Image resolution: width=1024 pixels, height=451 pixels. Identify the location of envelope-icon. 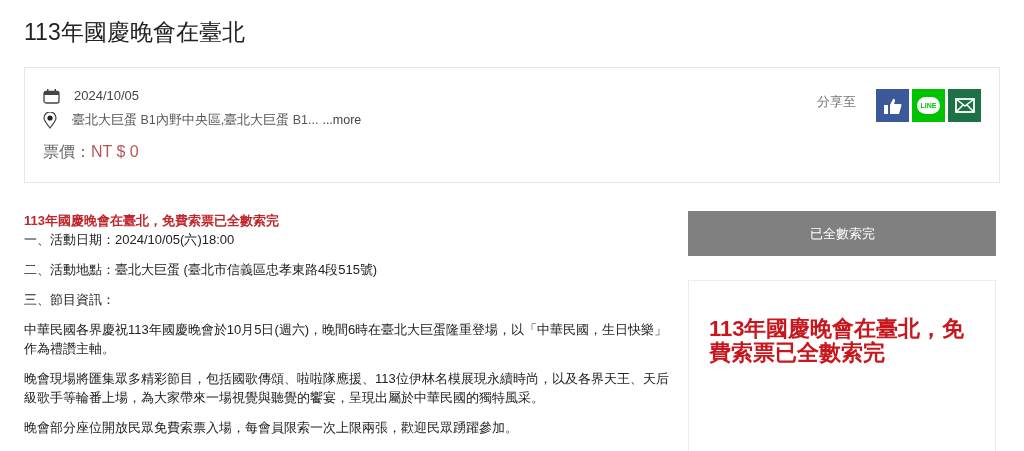
(964, 105).